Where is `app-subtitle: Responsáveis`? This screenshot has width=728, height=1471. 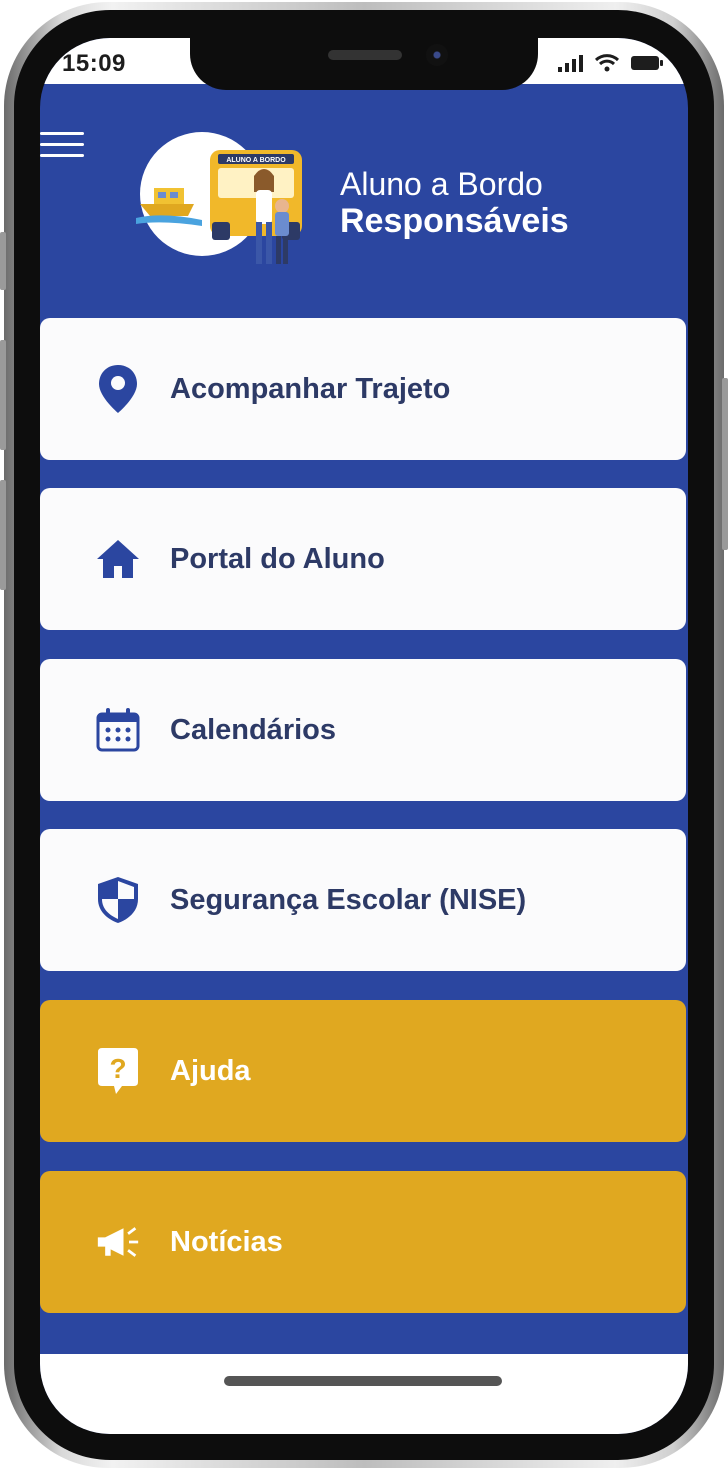 app-subtitle: Responsáveis is located at coordinates (454, 221).